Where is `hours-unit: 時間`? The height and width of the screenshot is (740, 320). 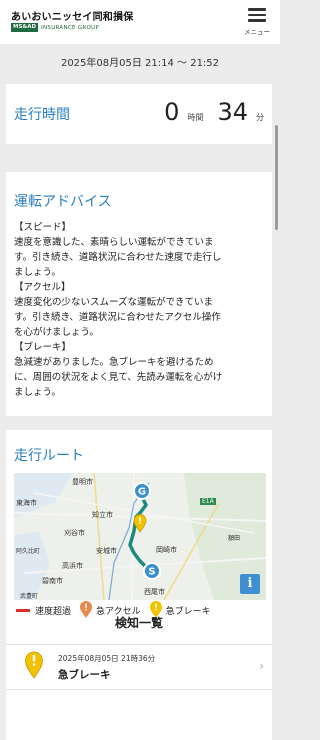
hours-unit: 時間 is located at coordinates (195, 117).